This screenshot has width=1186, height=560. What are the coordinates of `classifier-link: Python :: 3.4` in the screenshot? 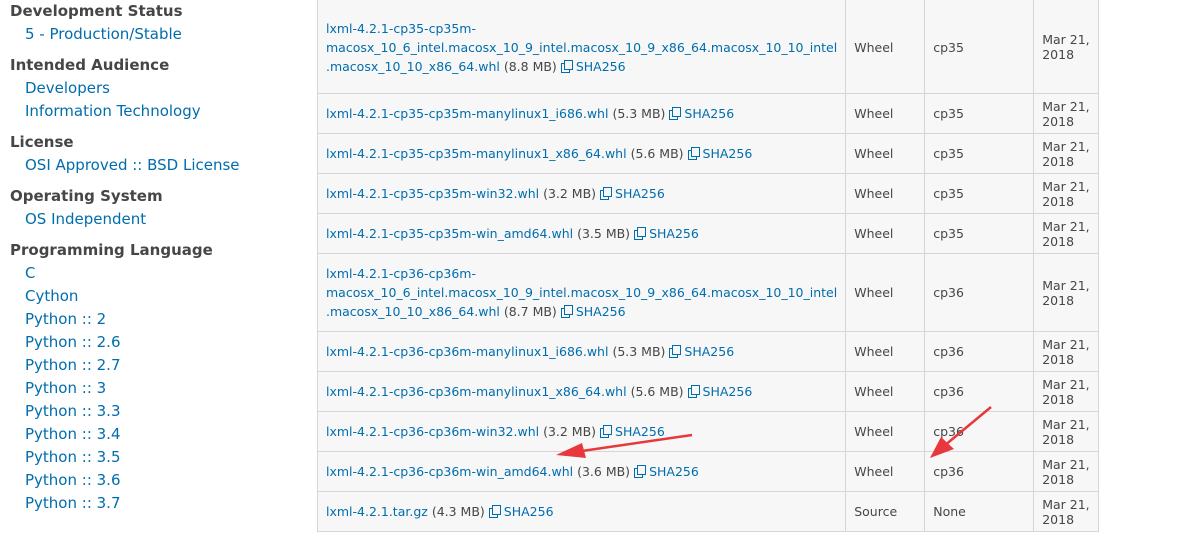 It's located at (155, 434).